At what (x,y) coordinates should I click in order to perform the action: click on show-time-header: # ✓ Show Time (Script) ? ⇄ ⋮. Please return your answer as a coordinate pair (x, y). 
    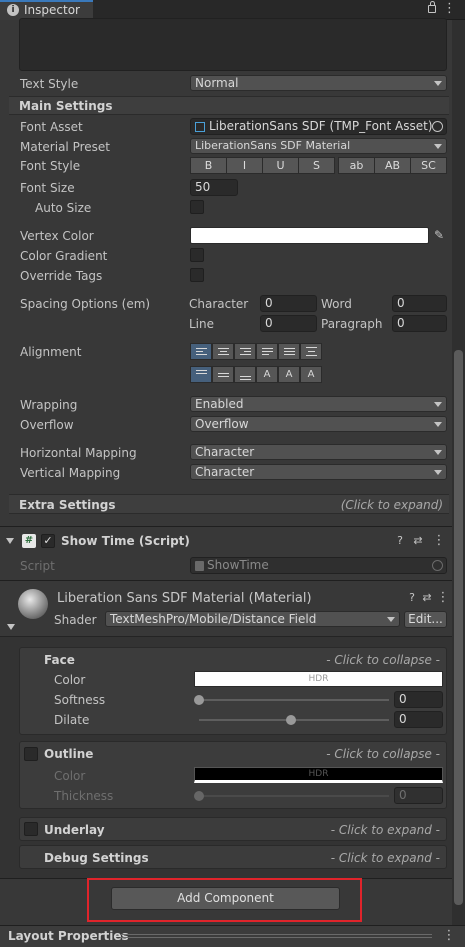
    Looking at the image, I should click on (226, 541).